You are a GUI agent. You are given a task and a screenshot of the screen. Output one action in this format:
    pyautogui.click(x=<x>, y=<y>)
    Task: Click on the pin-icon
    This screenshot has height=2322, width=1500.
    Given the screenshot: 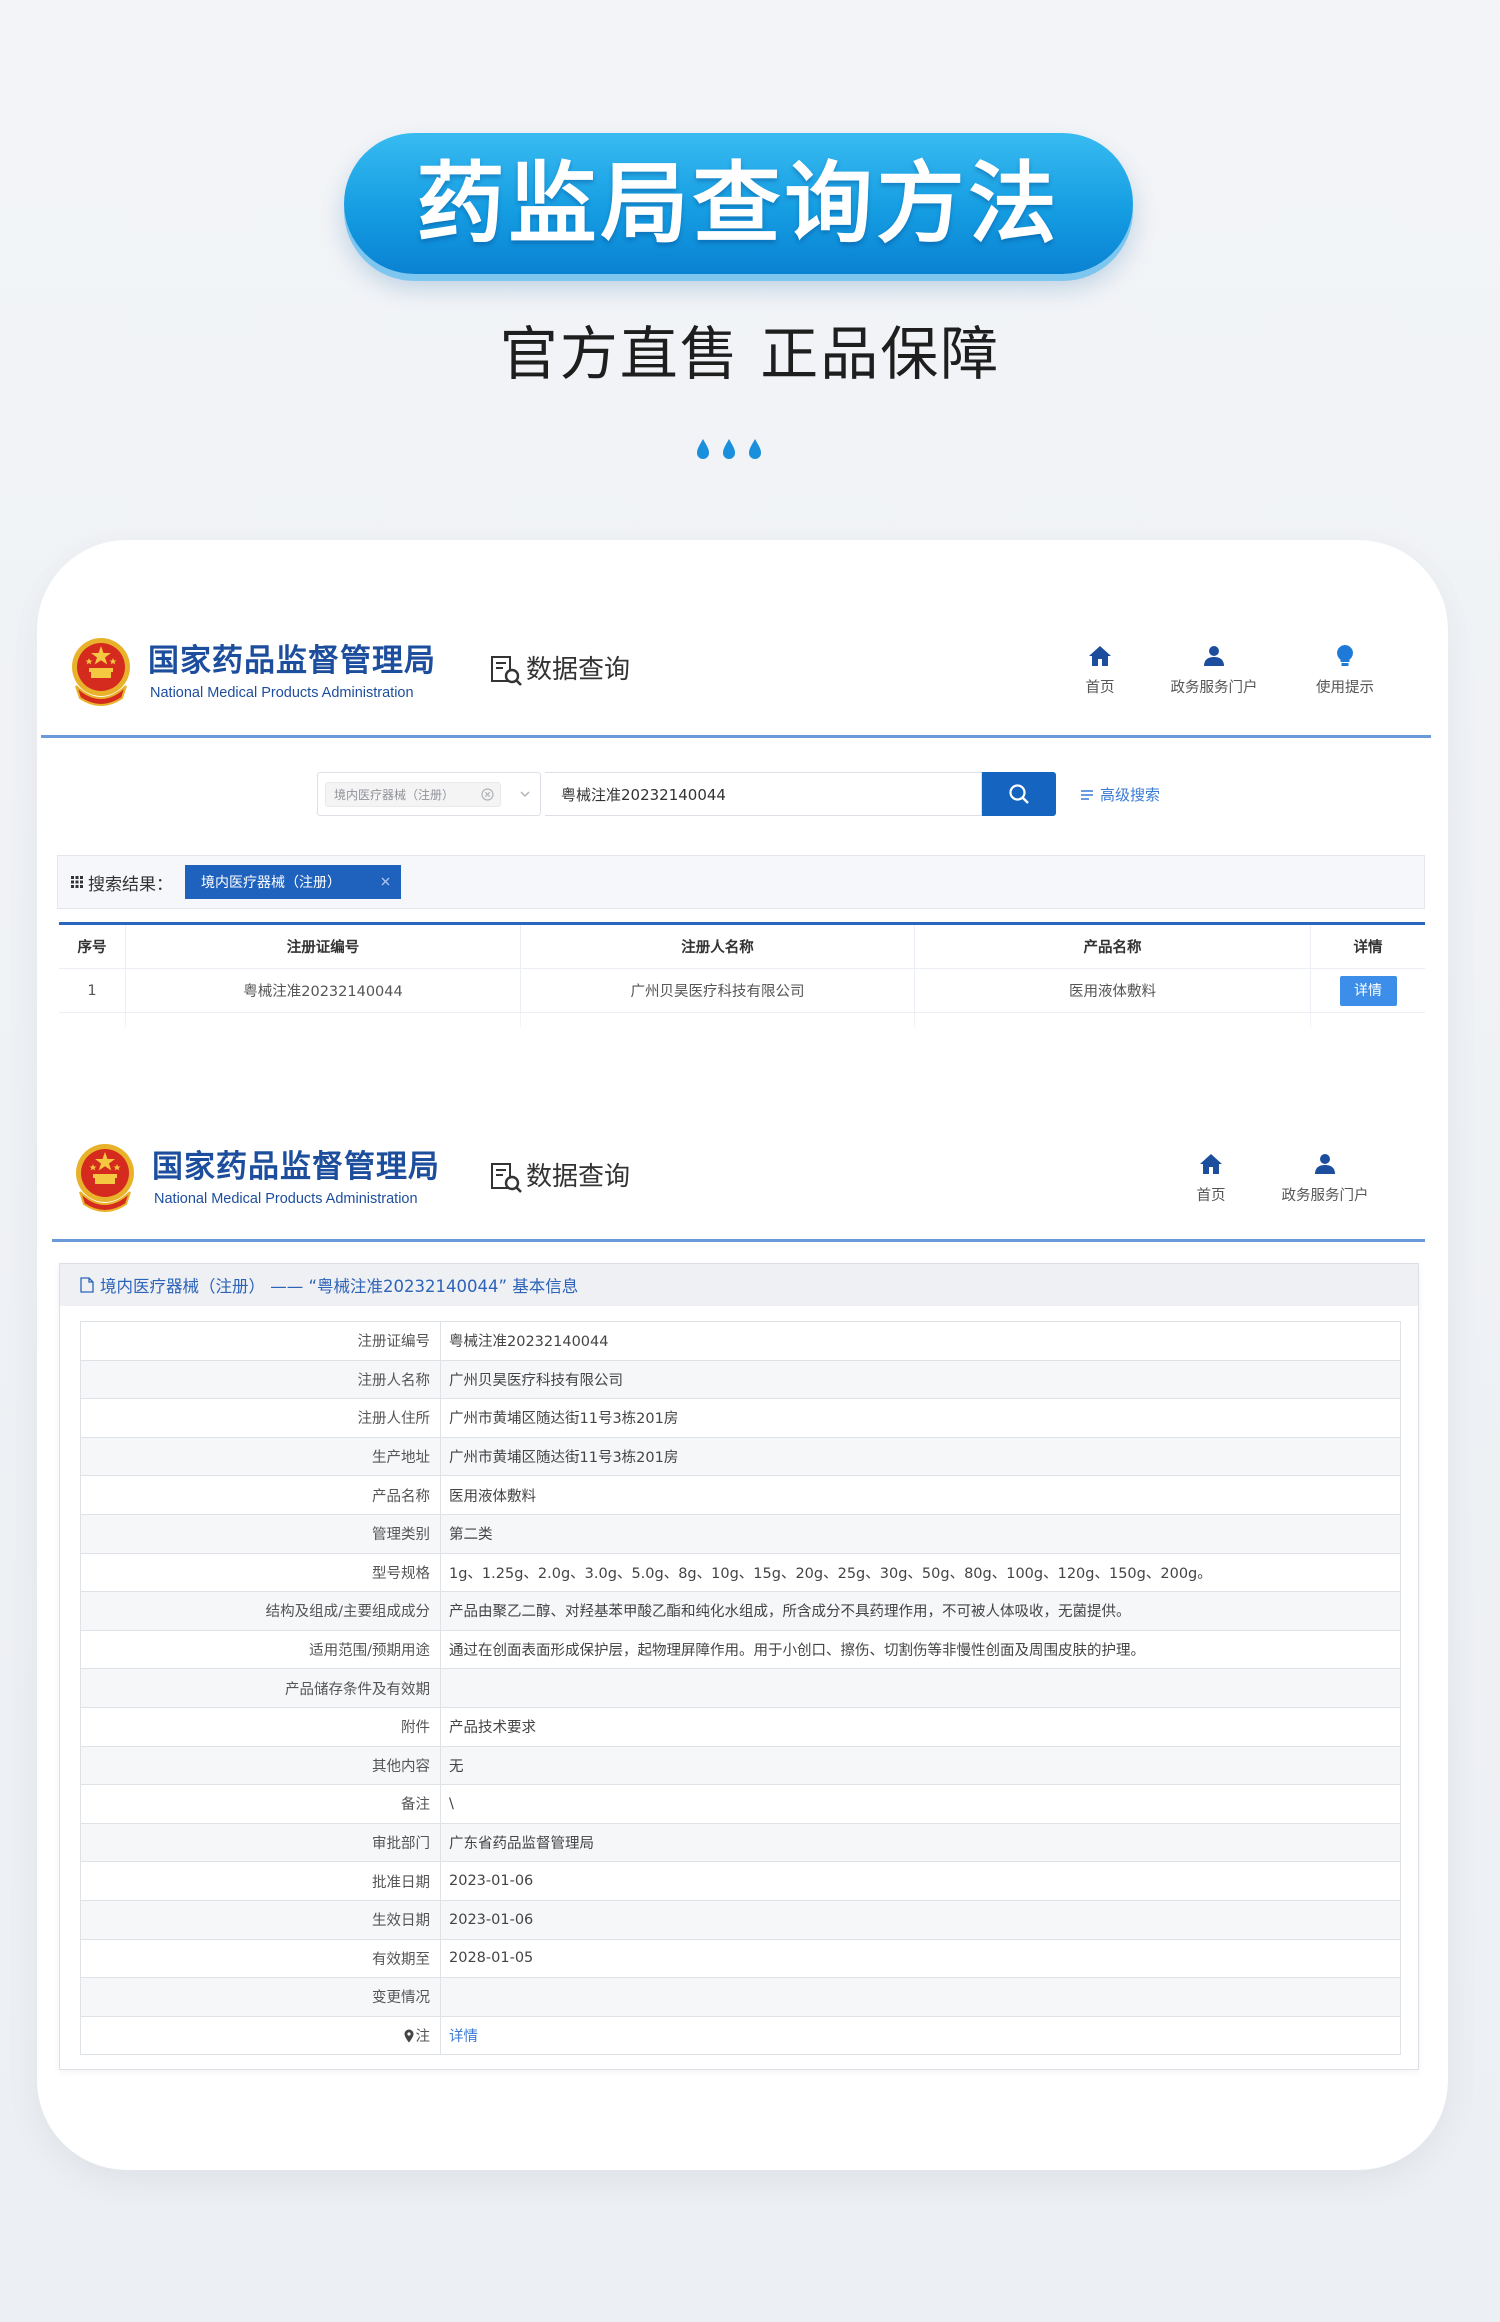 What is the action you would take?
    pyautogui.click(x=408, y=2036)
    